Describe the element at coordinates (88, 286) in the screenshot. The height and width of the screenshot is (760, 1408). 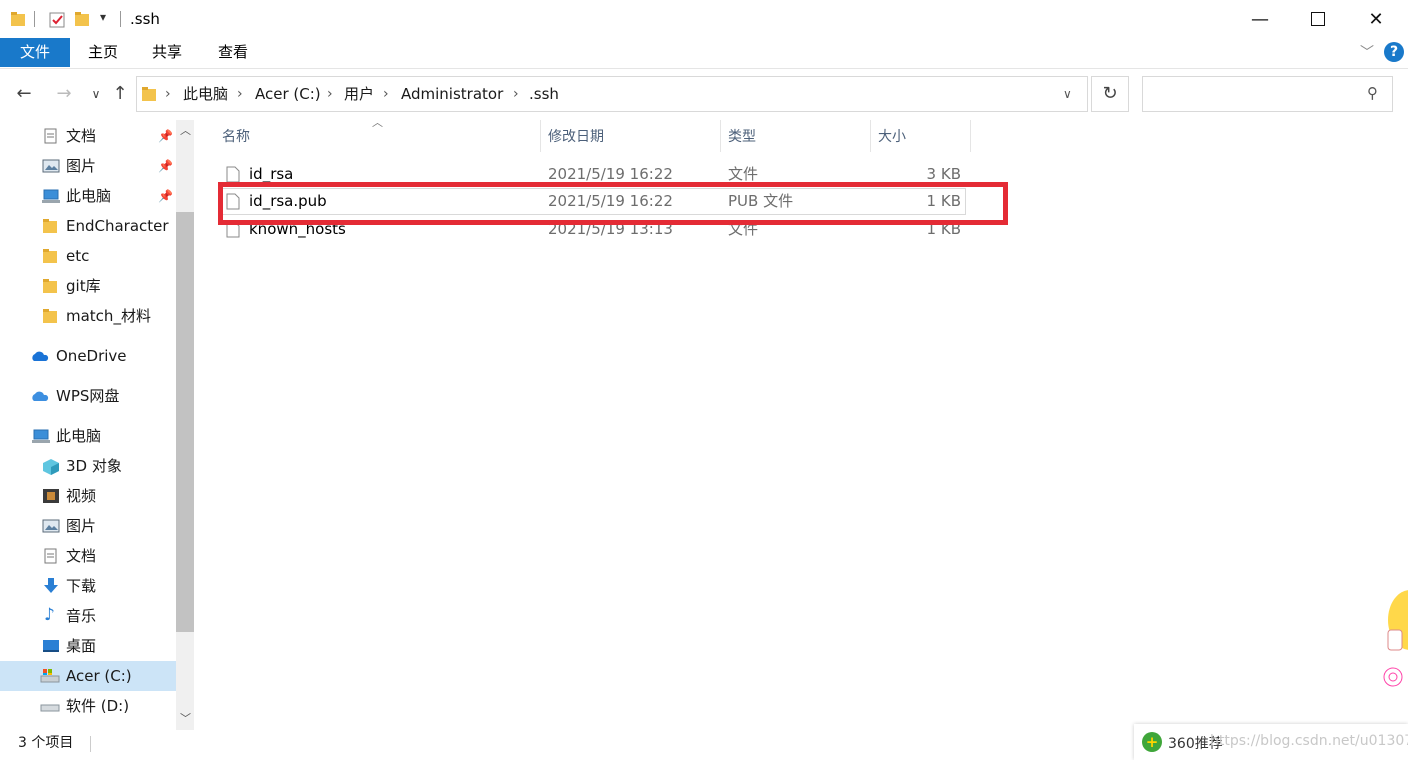
I see `nav-item-git-repo: git库` at that location.